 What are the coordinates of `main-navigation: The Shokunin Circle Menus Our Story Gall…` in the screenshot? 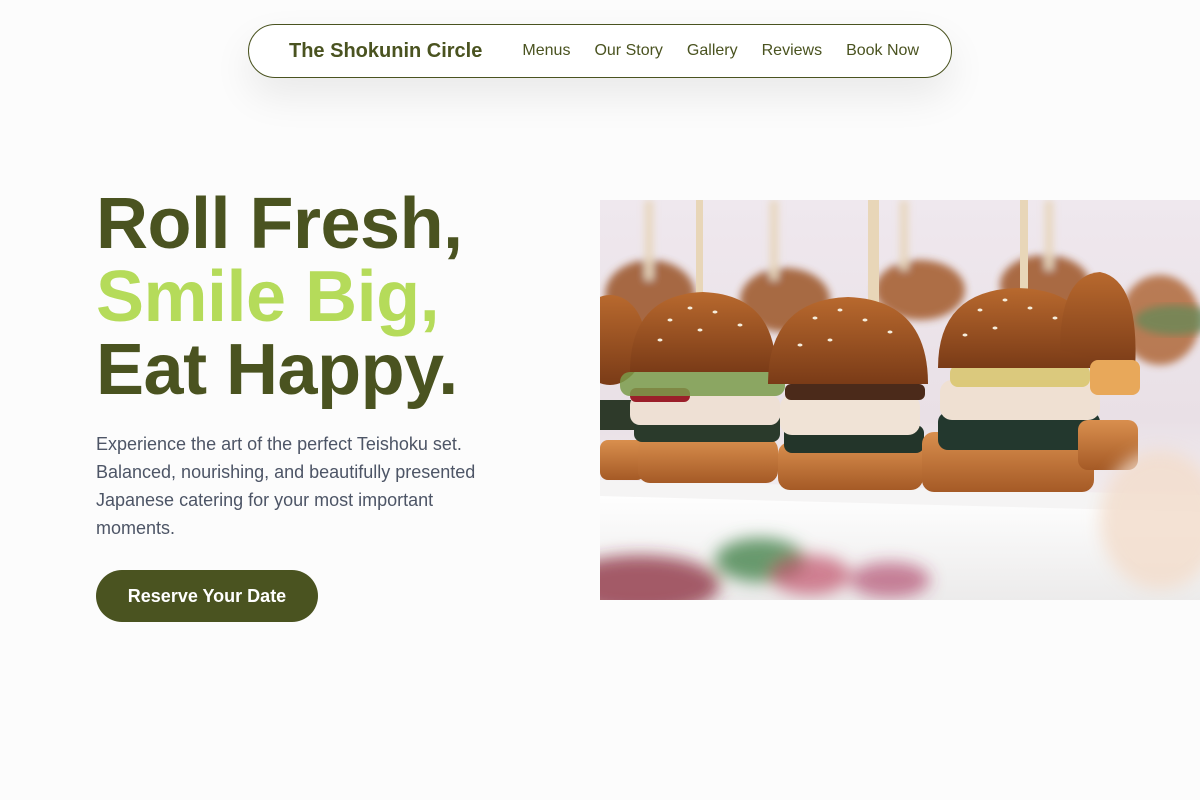 It's located at (600, 51).